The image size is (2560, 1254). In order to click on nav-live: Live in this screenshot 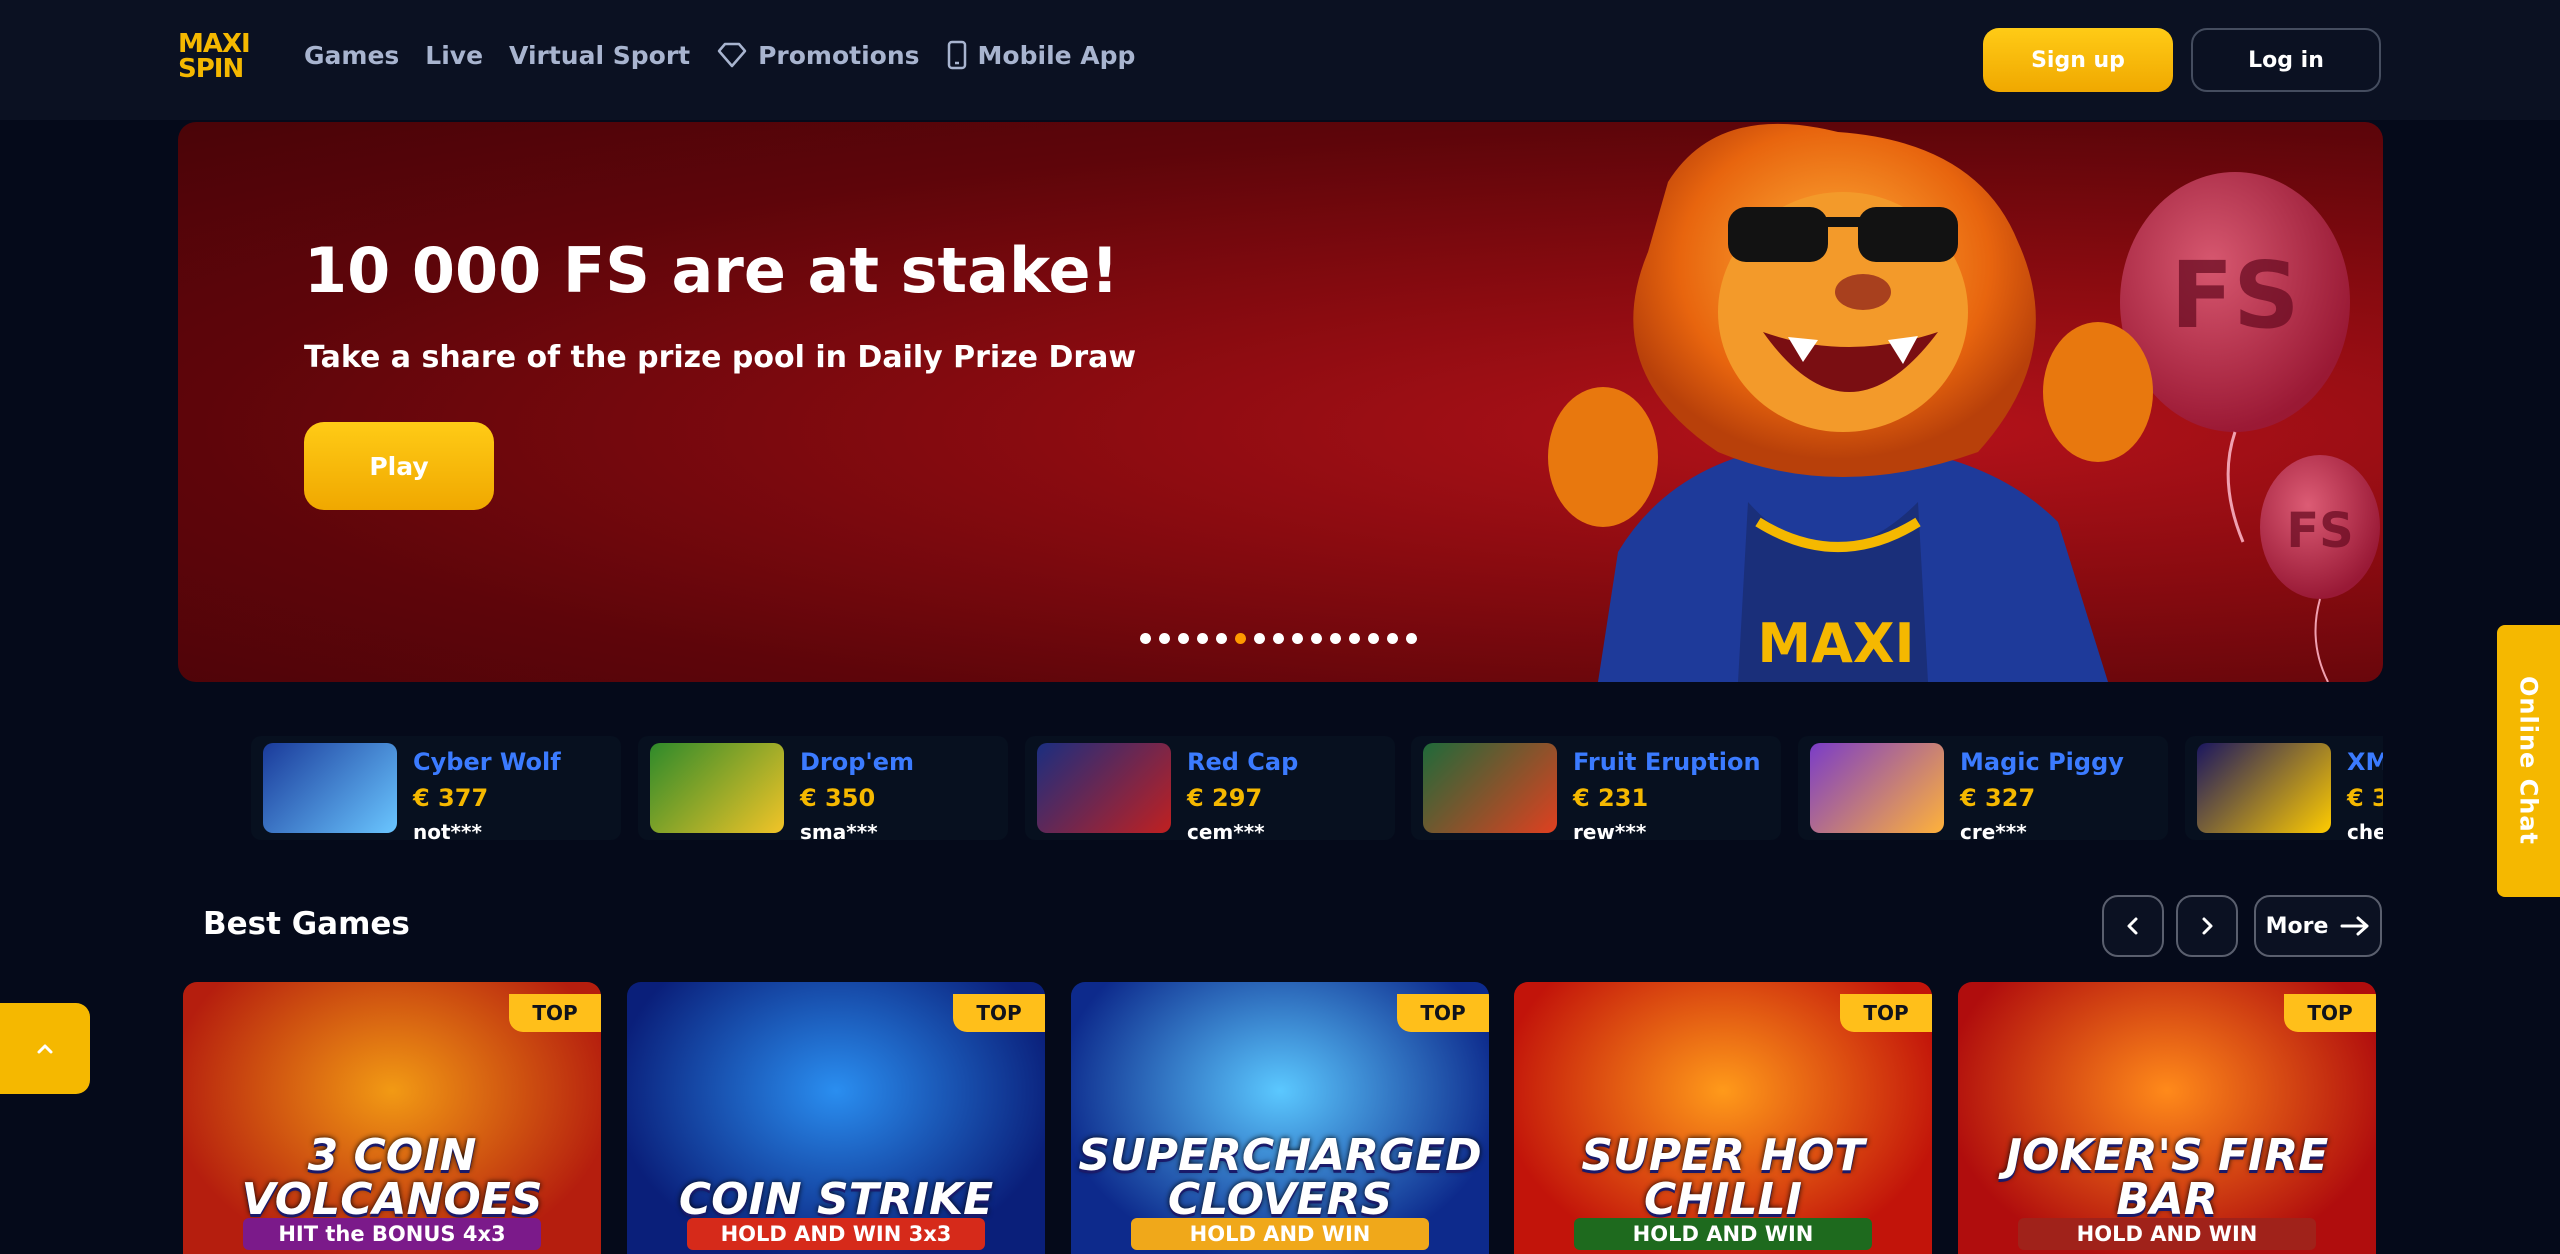, I will do `click(454, 55)`.